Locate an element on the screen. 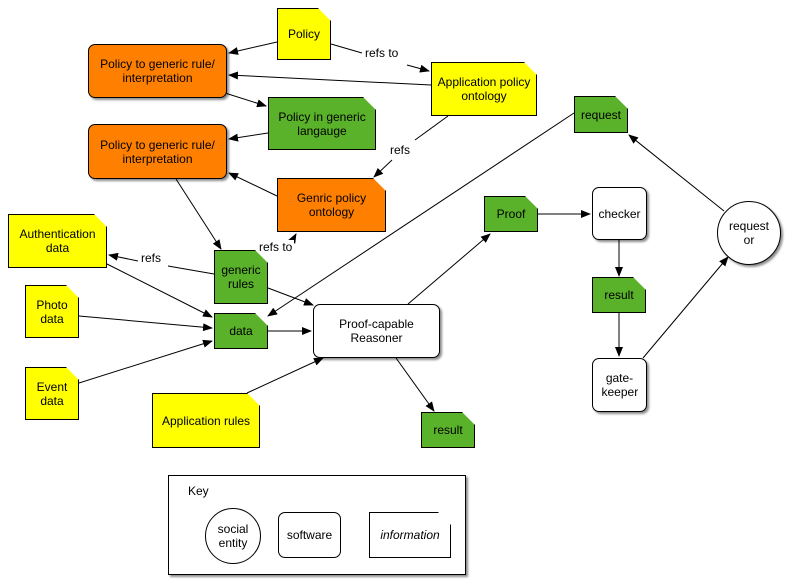 This screenshot has height=581, width=788. node-label: generic rules is located at coordinates (241, 277).